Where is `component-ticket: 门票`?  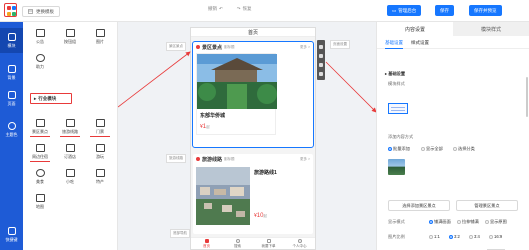 component-ticket: 门票 is located at coordinates (100, 126).